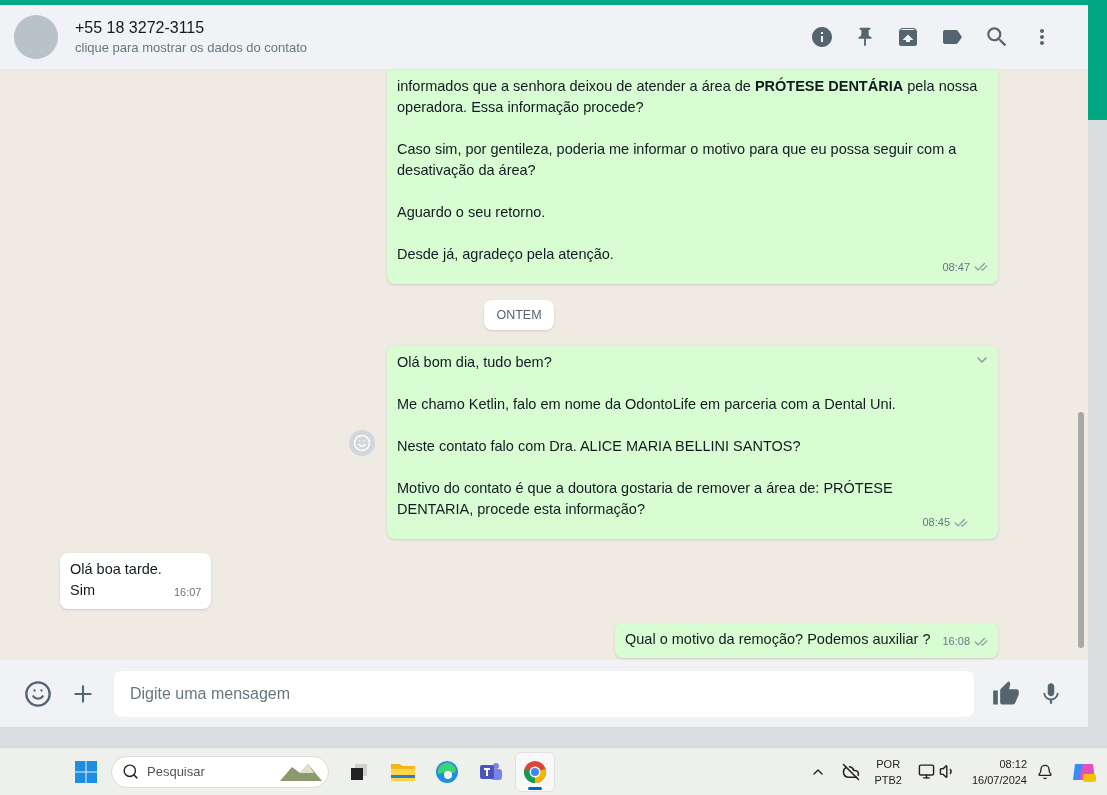 The image size is (1107, 795). What do you see at coordinates (506, 254) in the screenshot?
I see `message-text: Desde já, agradeço pela atenção.` at bounding box center [506, 254].